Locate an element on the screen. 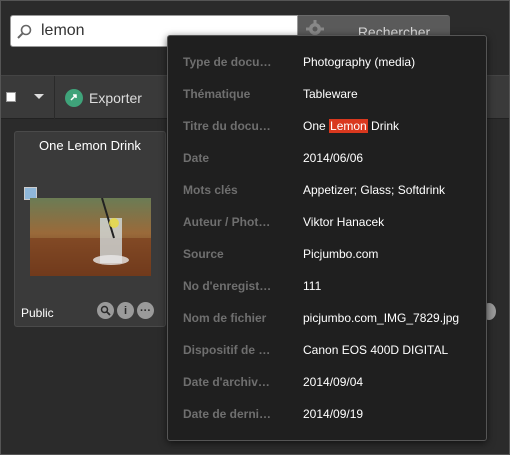 The image size is (510, 455). metadata-row: Source Picjumbo.com is located at coordinates (327, 257).